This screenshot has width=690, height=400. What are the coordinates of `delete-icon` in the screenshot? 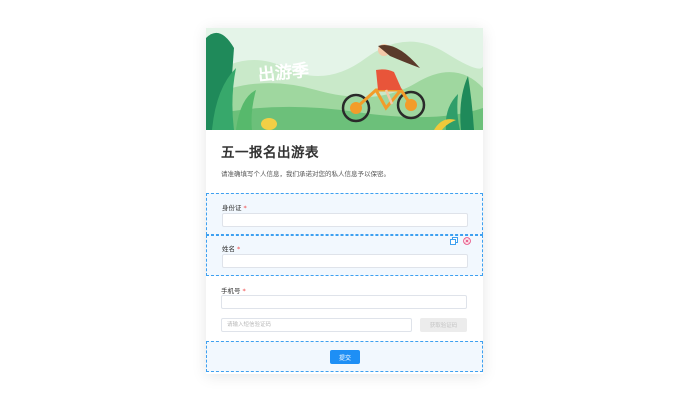 It's located at (467, 237).